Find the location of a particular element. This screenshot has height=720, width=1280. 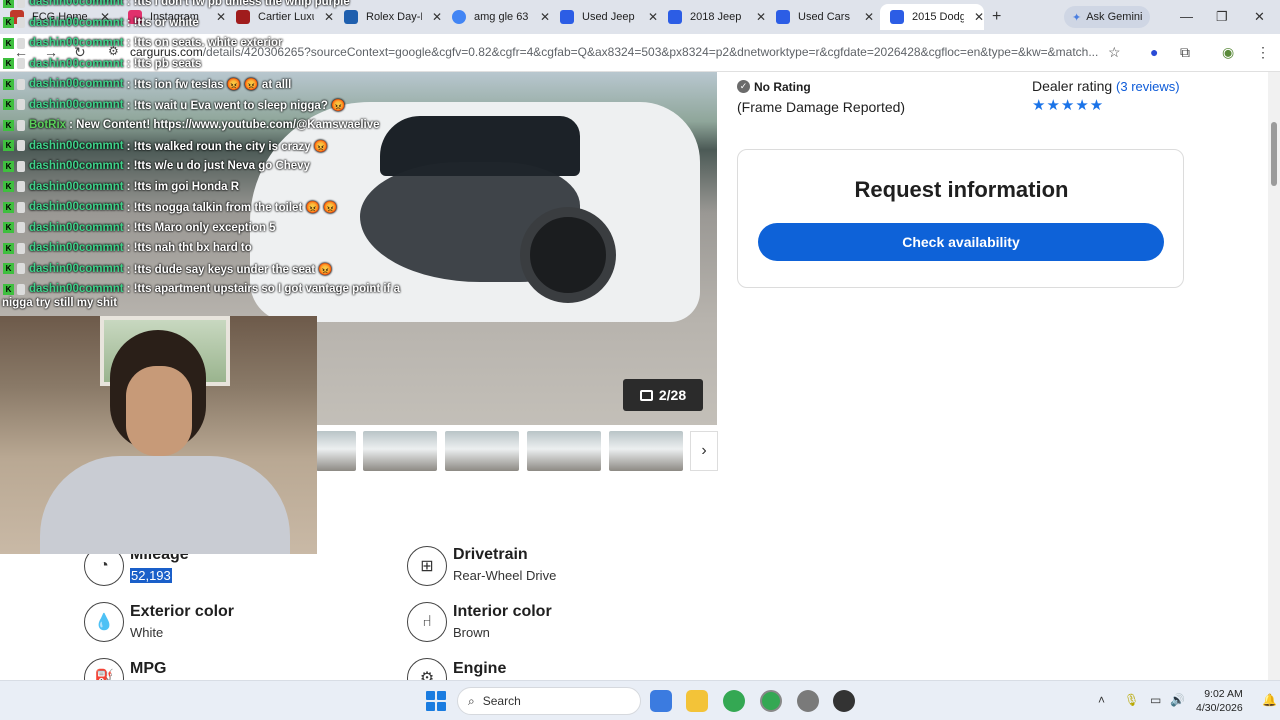

ask-gemini-button: ✦ Ask Gemini is located at coordinates (1107, 17).